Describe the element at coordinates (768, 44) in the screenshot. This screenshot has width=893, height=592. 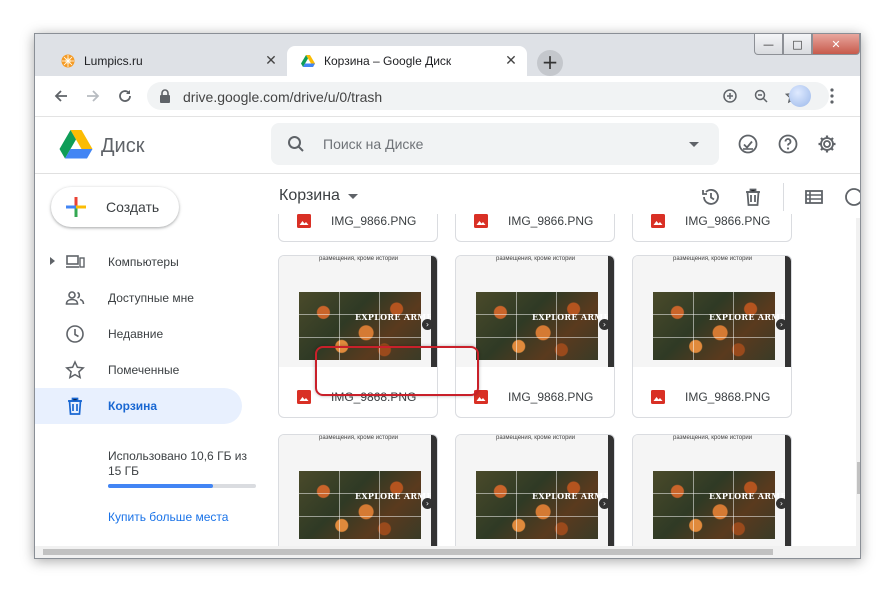
I see `minimize-button: —` at that location.